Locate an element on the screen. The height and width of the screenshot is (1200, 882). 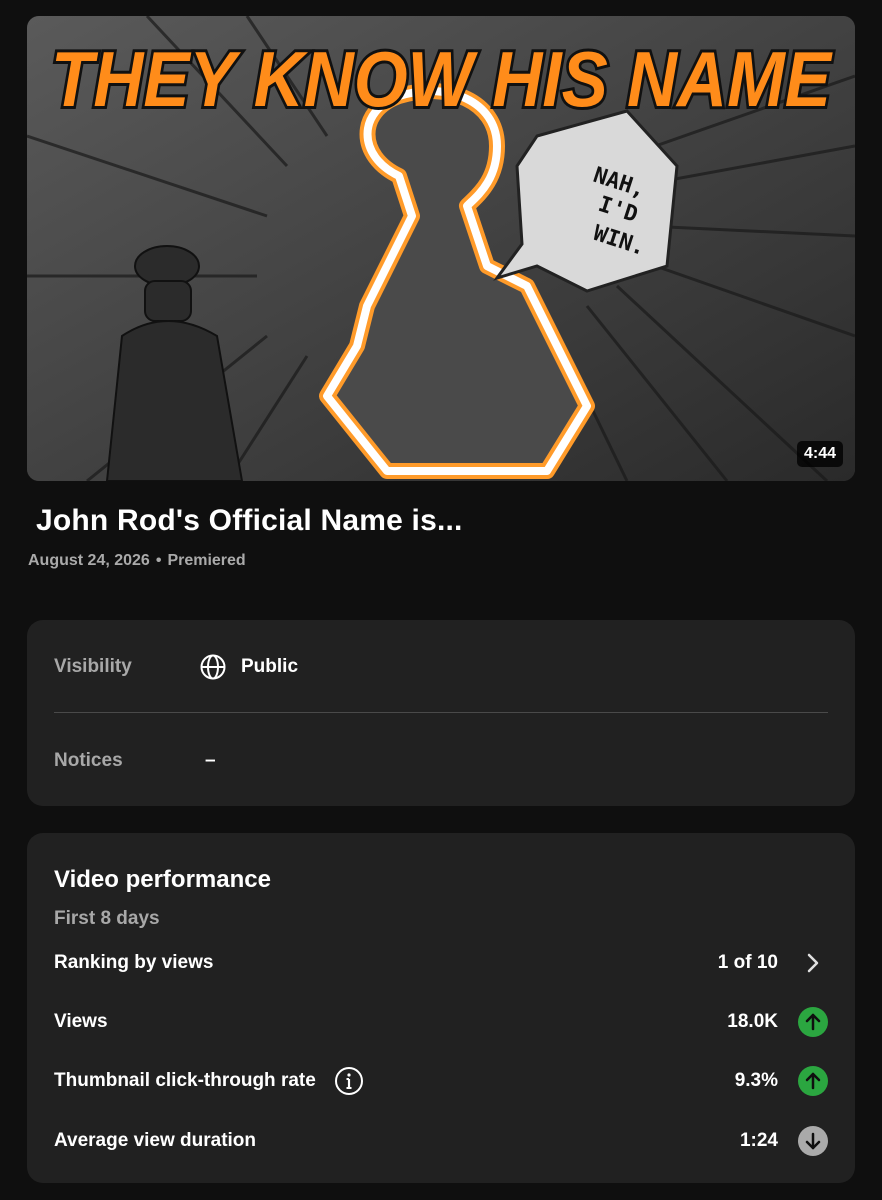
metric-value: 9.3% is located at coordinates (756, 1080).